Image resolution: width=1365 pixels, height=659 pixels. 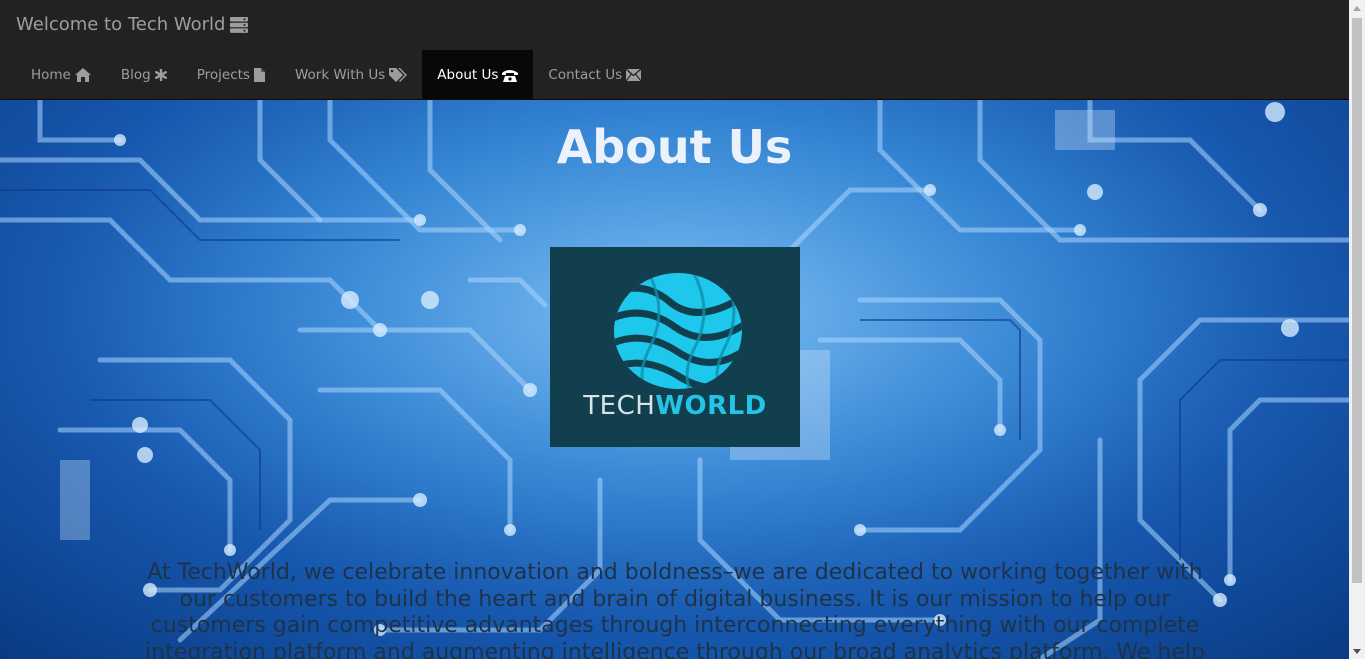 What do you see at coordinates (468, 75) in the screenshot?
I see `nav-item-label: About Us` at bounding box center [468, 75].